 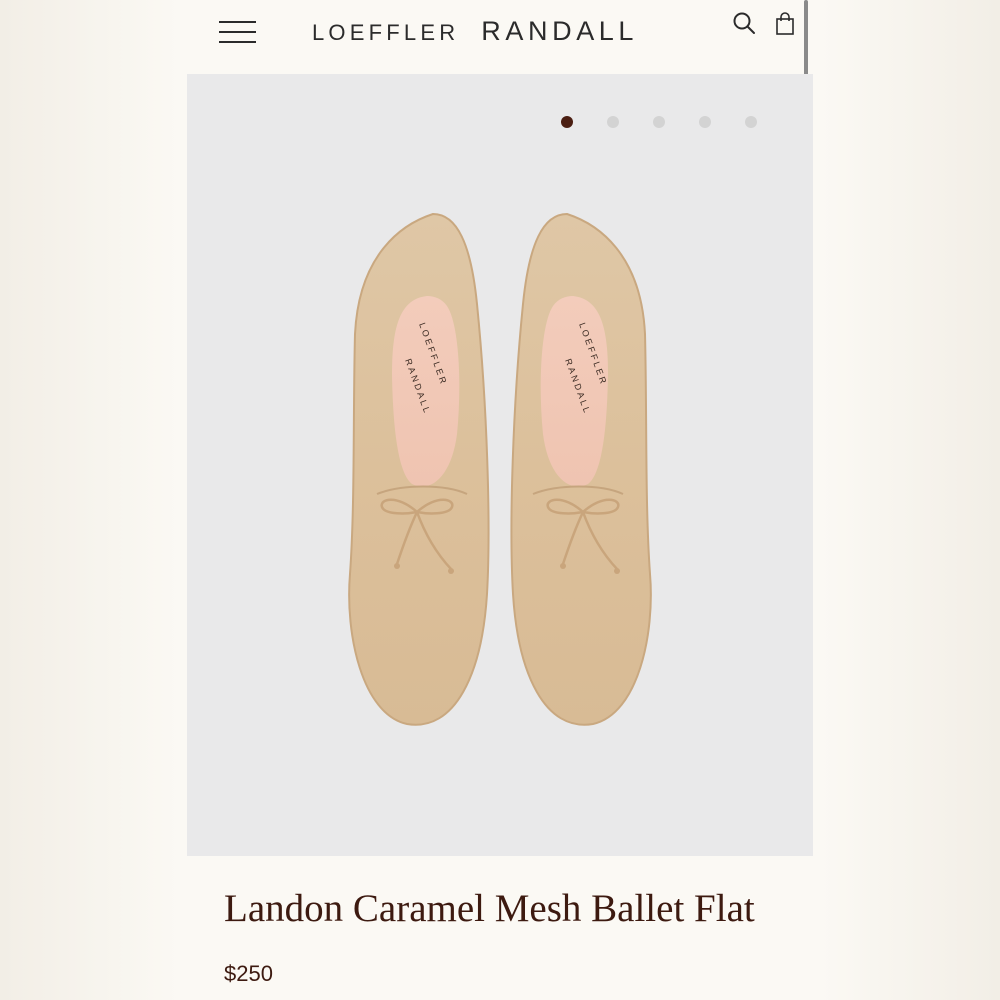 I want to click on brand-logo: LOEFFLER RANDALL, so click(x=475, y=33).